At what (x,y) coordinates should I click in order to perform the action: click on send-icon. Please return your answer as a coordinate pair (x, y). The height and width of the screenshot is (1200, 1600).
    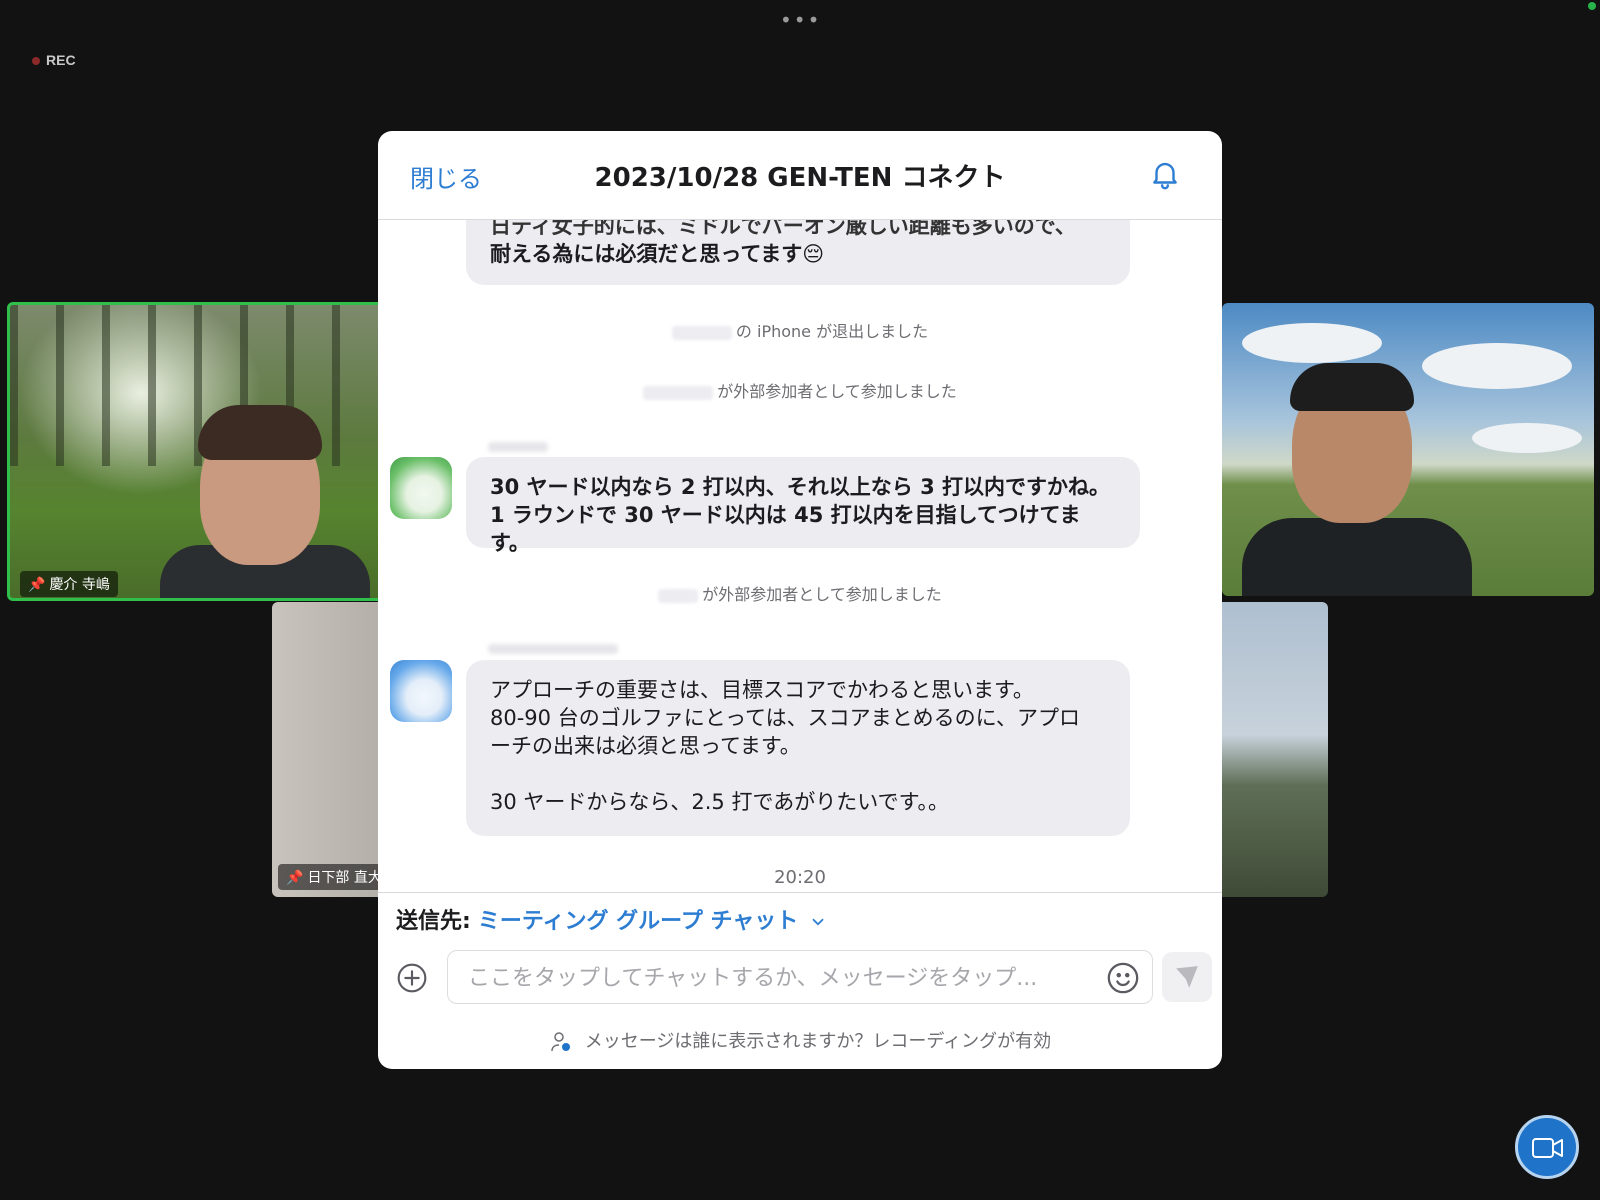
    Looking at the image, I should click on (1187, 977).